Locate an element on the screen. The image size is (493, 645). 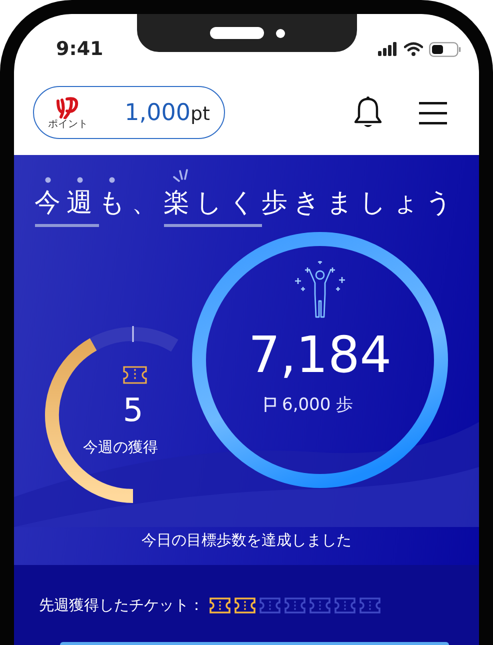
last-week-label: 先週獲得したチケット： is located at coordinates (121, 605).